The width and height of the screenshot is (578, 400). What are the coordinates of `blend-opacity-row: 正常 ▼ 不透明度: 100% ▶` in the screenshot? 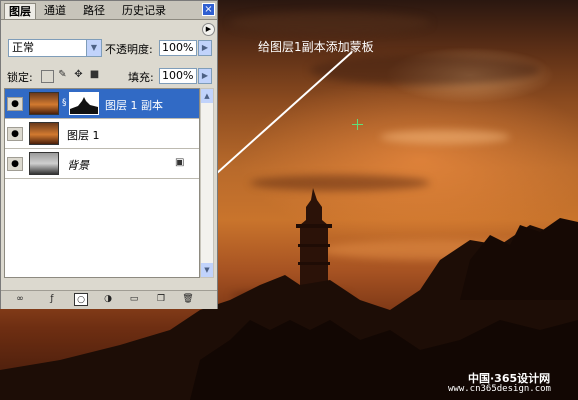 It's located at (111, 49).